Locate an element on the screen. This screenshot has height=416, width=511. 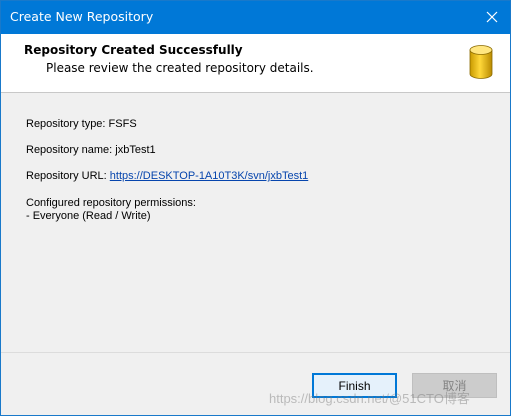
footer-divider is located at coordinates (255, 352).